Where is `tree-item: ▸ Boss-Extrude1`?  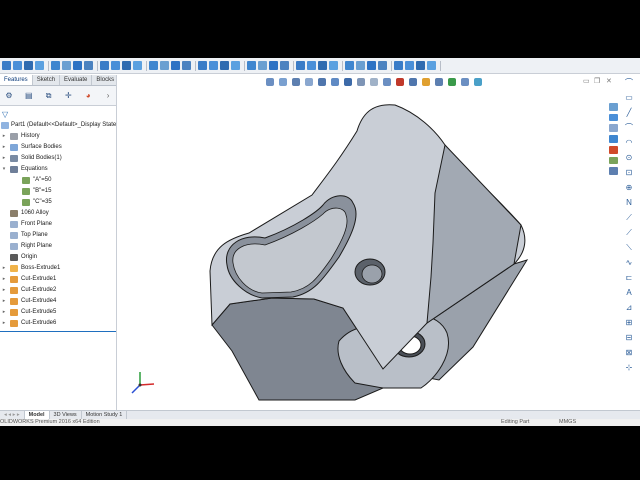 tree-item: ▸ Boss-Extrude1 is located at coordinates (58, 268).